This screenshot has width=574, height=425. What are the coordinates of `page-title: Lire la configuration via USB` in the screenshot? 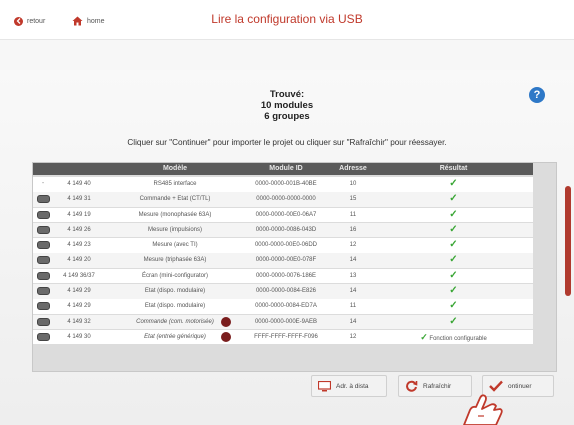 It's located at (287, 19).